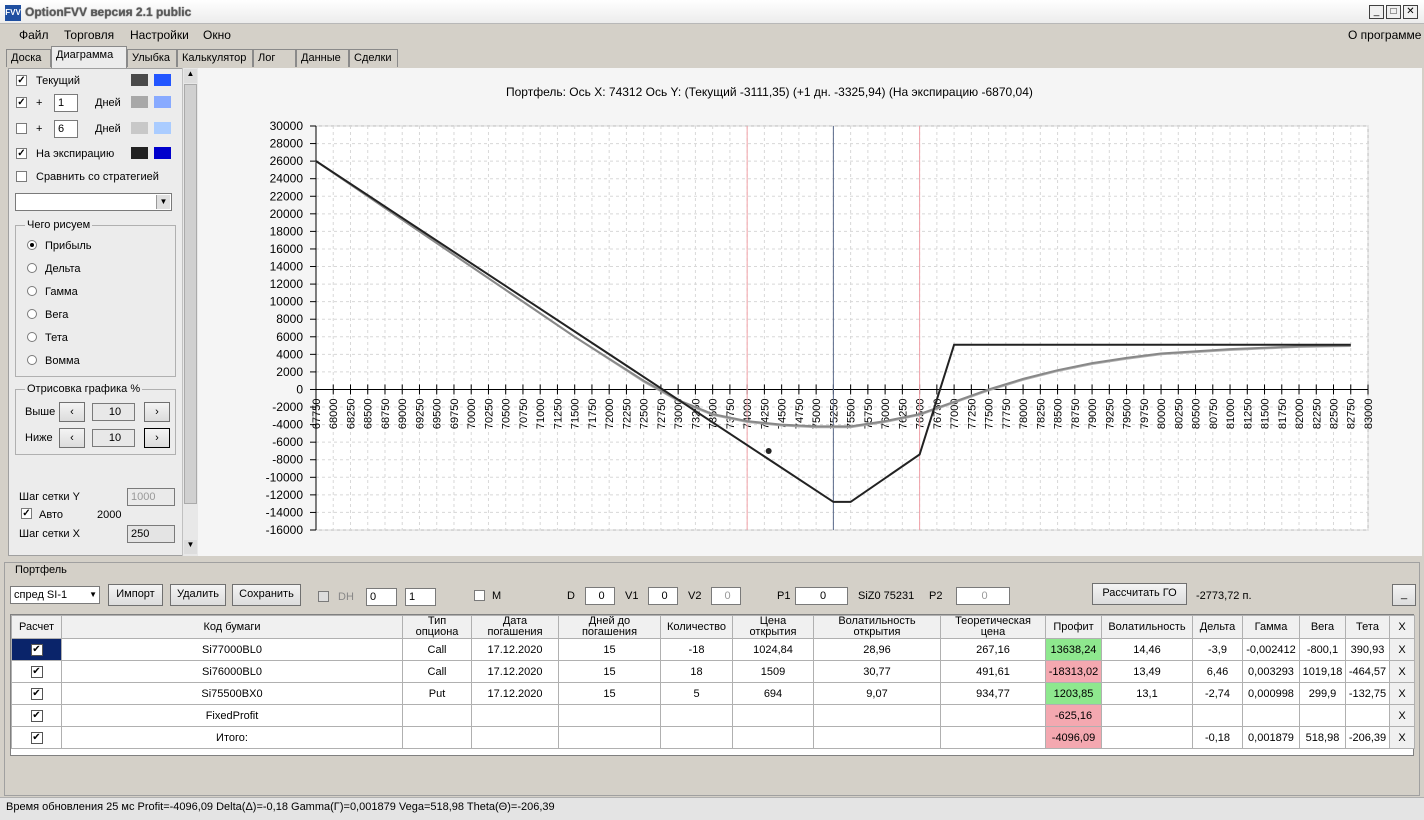 The height and width of the screenshot is (820, 1424). I want to click on spin1-input: 0, so click(381, 597).